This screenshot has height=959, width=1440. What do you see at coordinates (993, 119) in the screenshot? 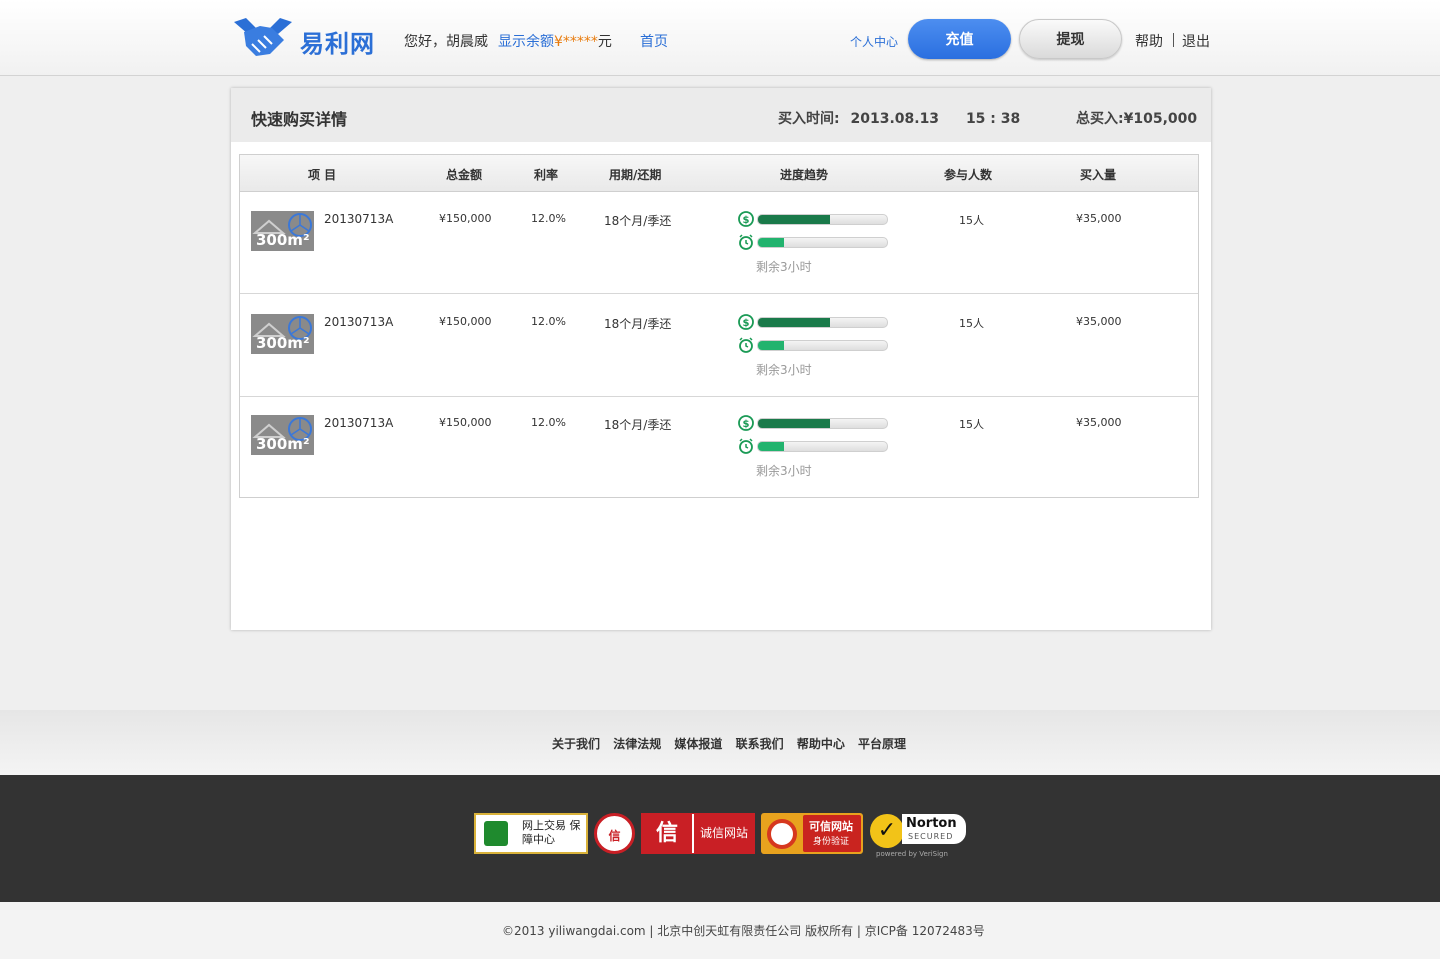
I see `buy-time-clock: 15 : 38` at bounding box center [993, 119].